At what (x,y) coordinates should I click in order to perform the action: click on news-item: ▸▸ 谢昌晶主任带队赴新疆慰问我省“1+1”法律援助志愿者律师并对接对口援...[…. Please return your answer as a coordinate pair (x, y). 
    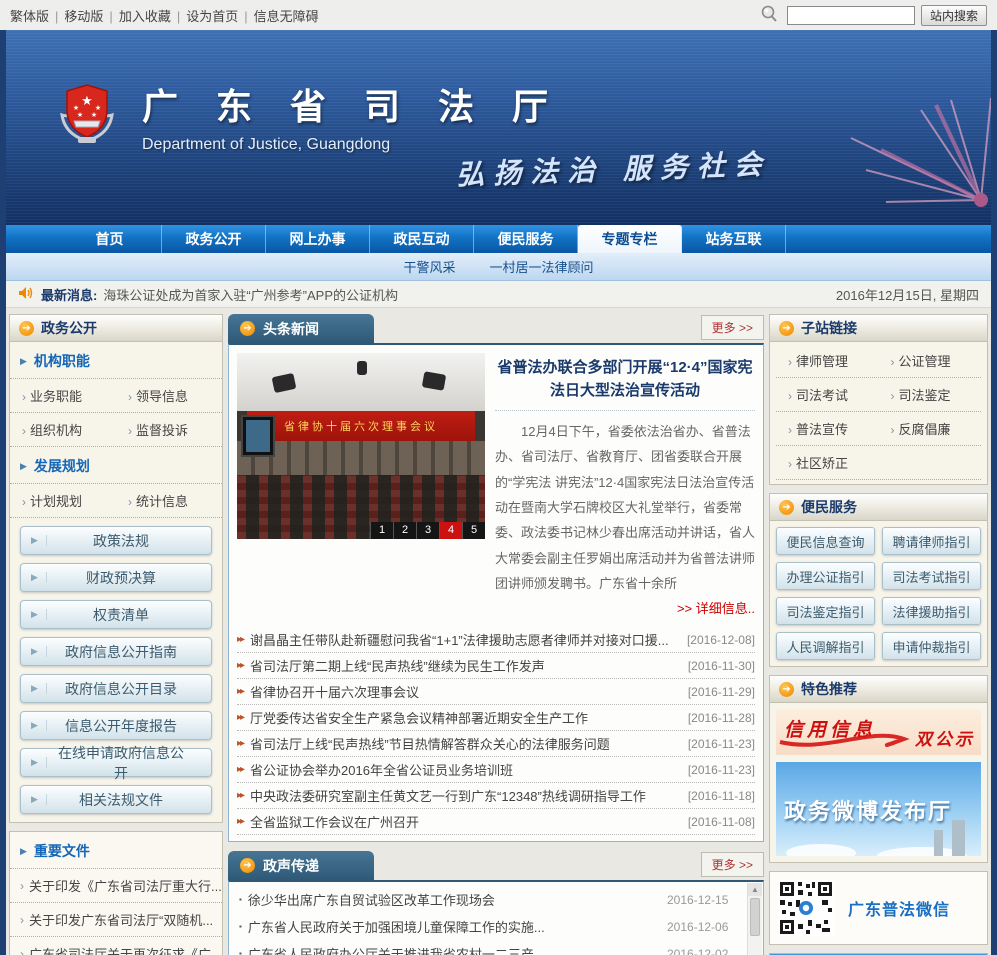
    Looking at the image, I should click on (496, 640).